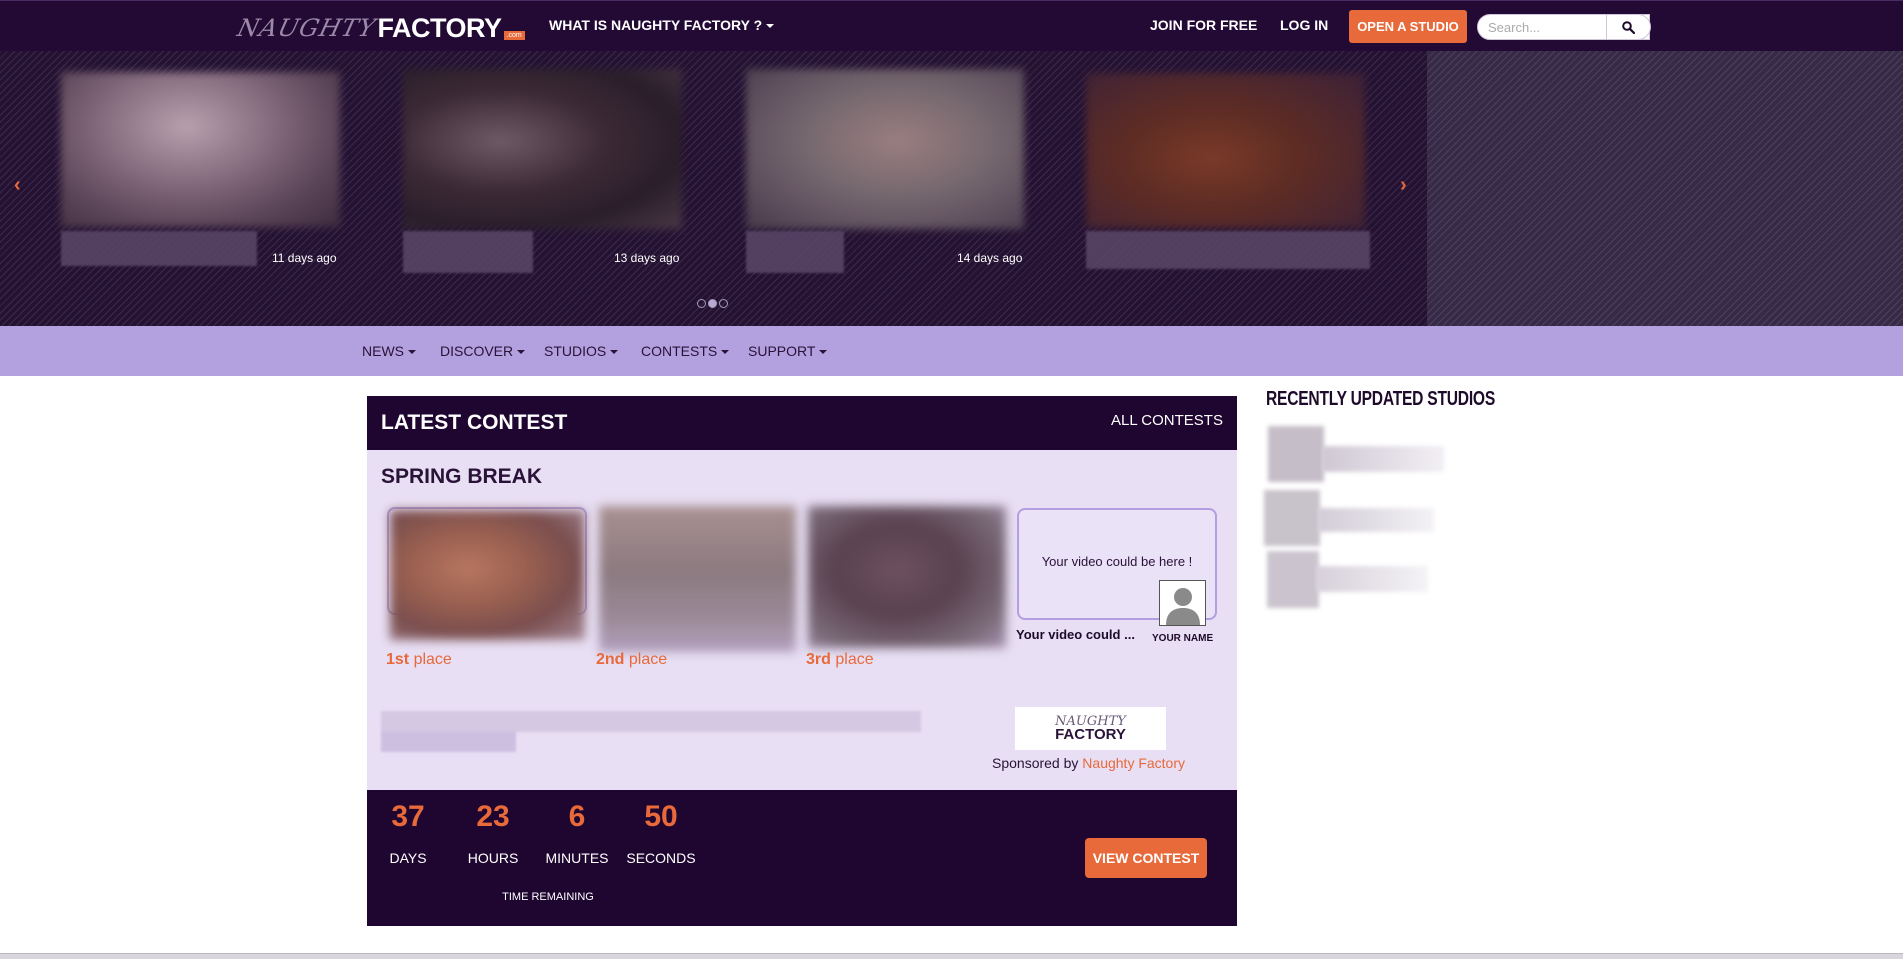  I want to click on avatar, so click(1182, 603).